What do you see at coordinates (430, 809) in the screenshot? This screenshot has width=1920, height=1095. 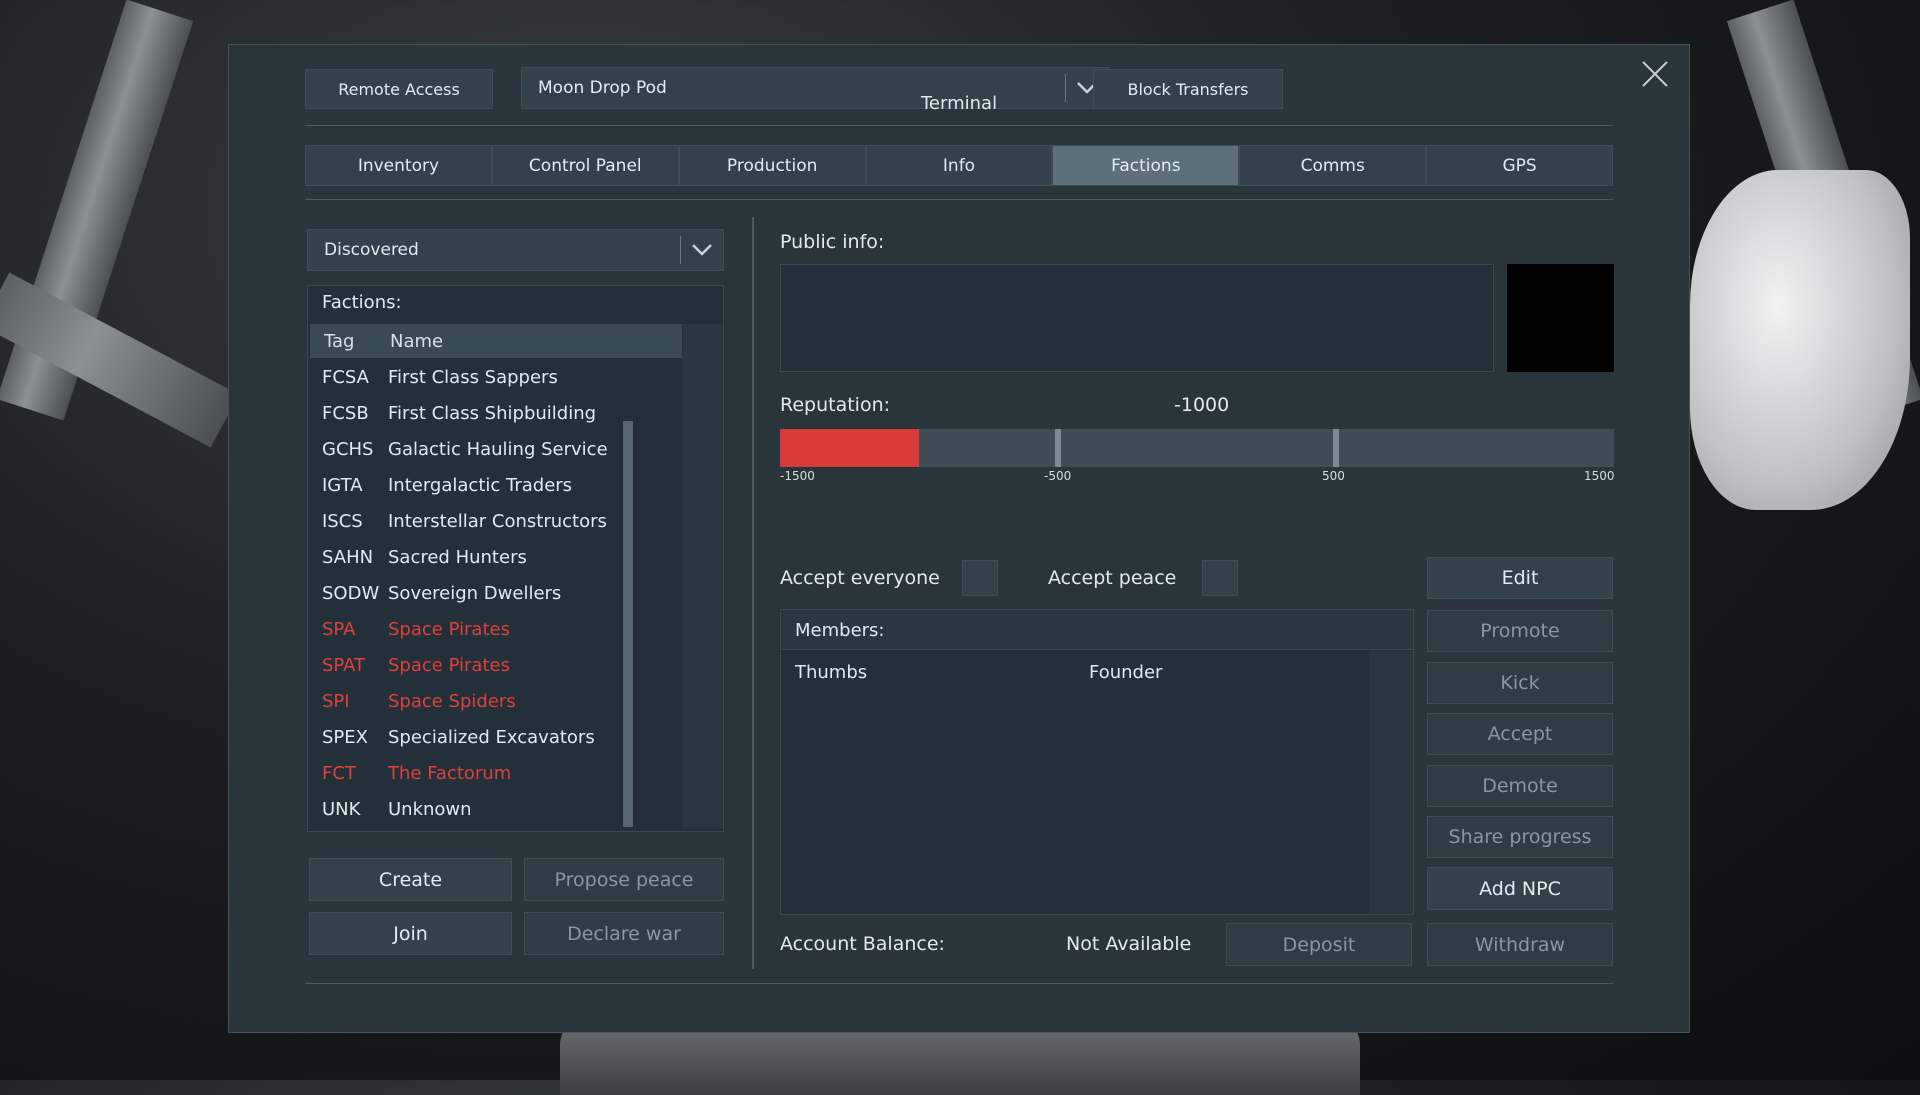 I see `faction-name: Unknown` at bounding box center [430, 809].